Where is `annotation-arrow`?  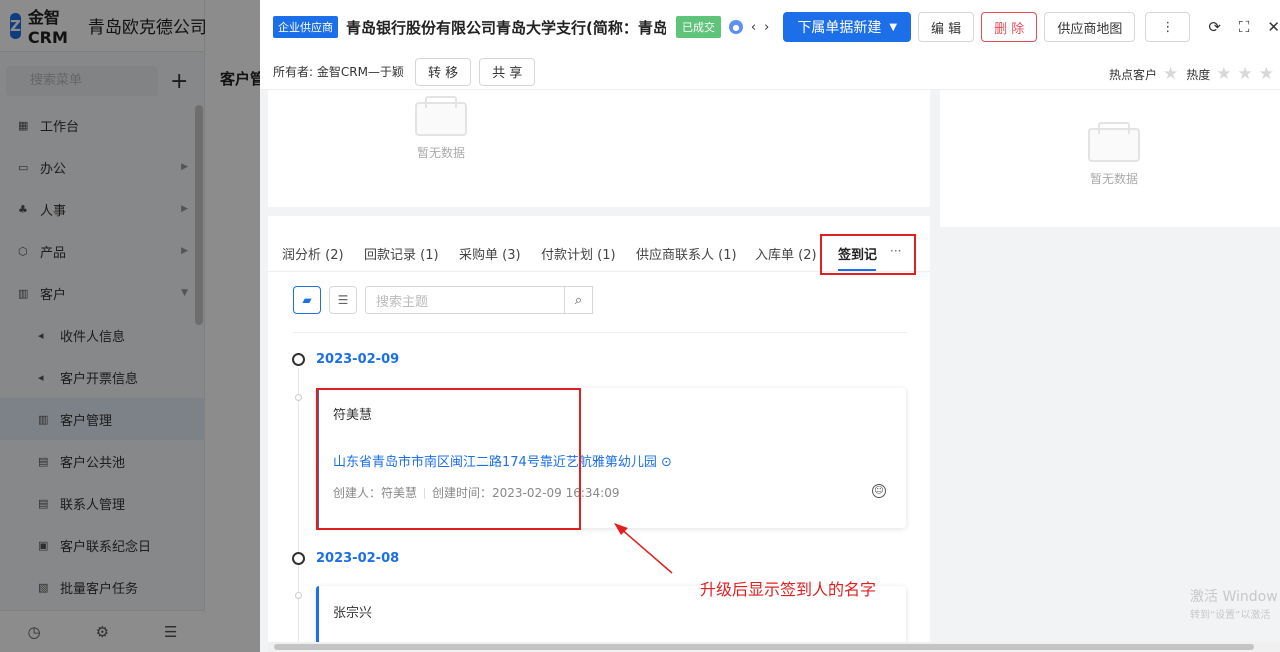 annotation-arrow is located at coordinates (643, 548).